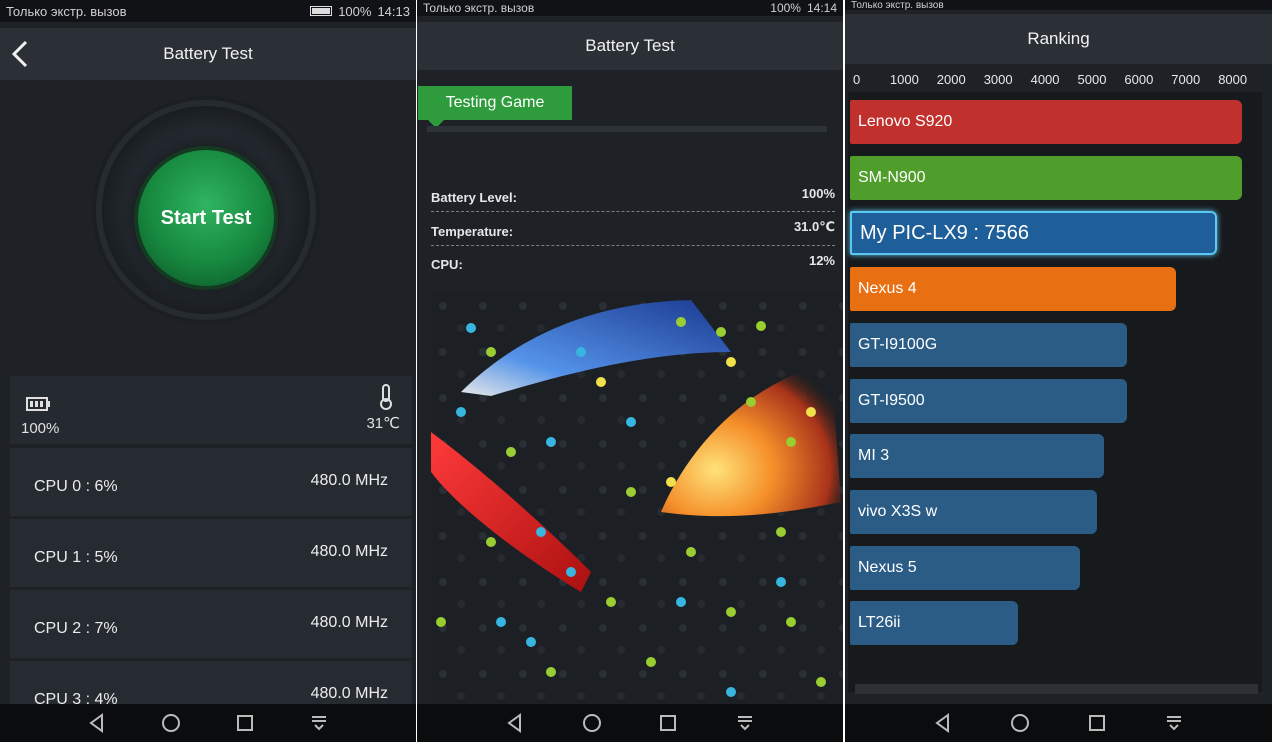 The width and height of the screenshot is (1272, 742). I want to click on ranking-bar: SM-N900, so click(1046, 177).